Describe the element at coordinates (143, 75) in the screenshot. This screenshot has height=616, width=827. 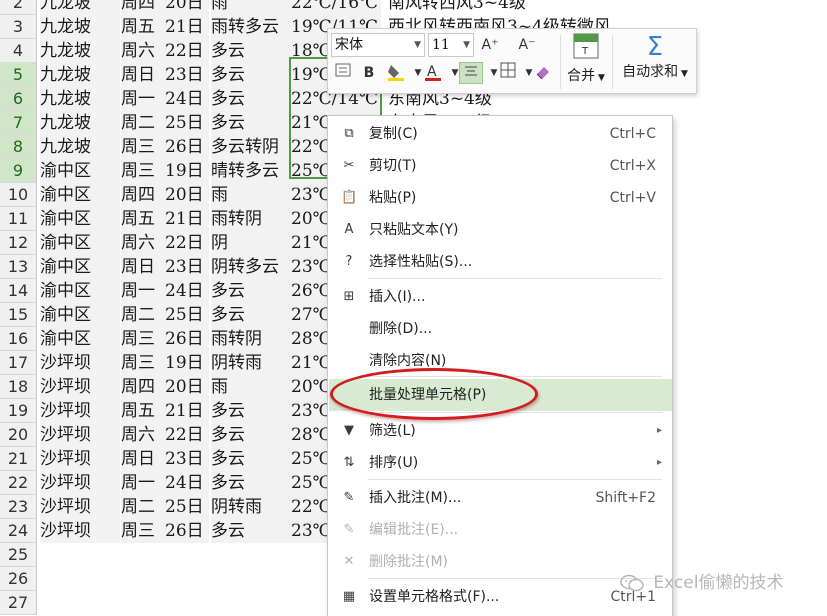
I see `table-cell: 周日` at that location.